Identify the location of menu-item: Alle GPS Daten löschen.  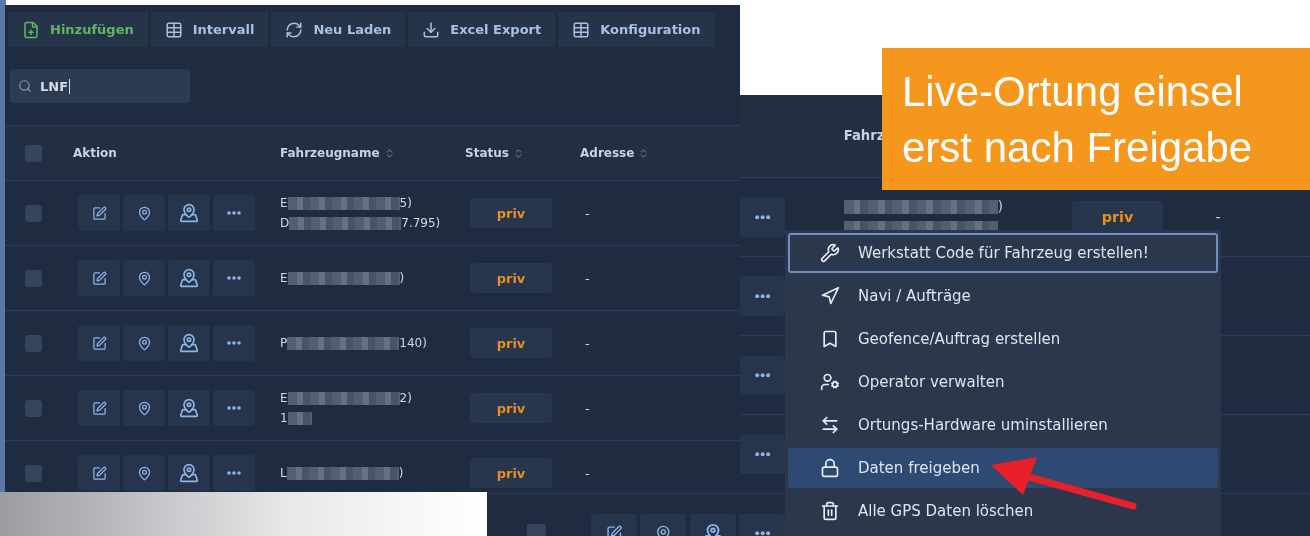
(1003, 511).